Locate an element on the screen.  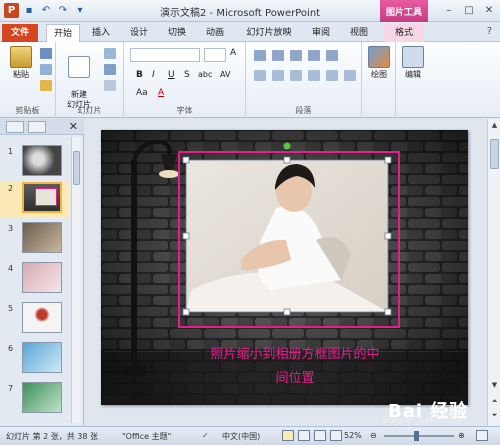
zoom-slider-track is located at coordinates (419, 436).